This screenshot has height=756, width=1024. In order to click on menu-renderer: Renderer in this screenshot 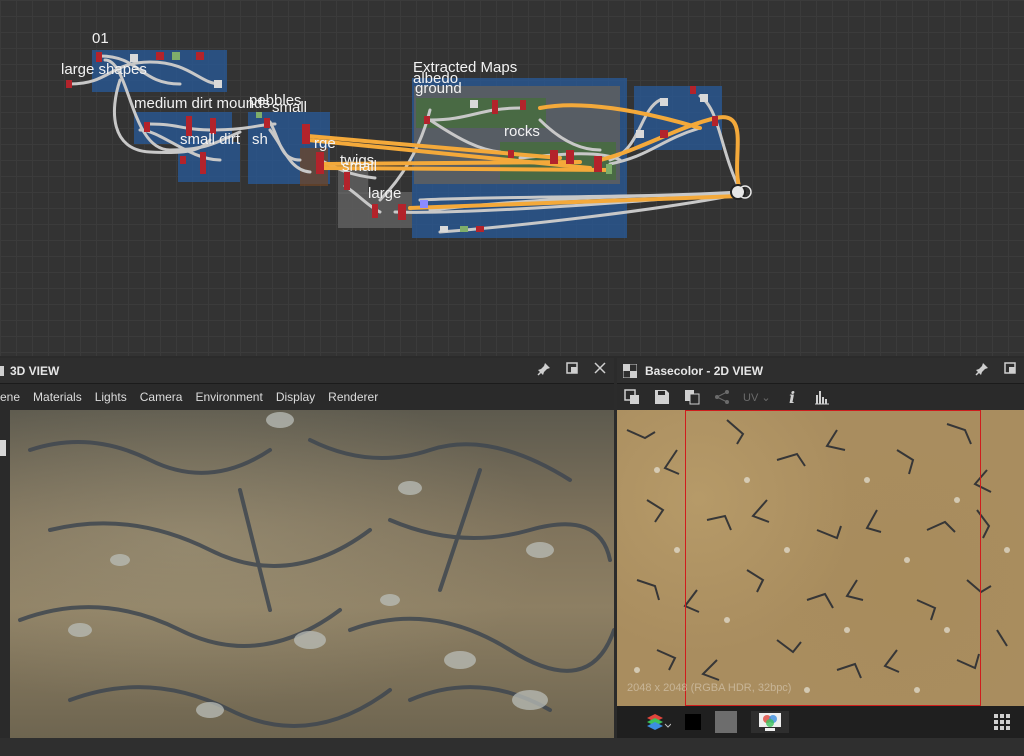, I will do `click(353, 397)`.